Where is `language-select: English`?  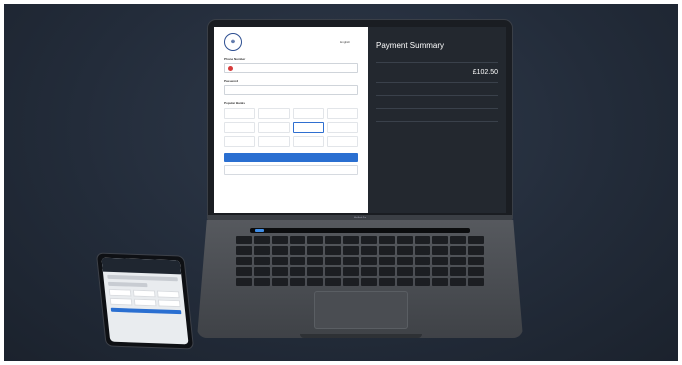 language-select: English is located at coordinates (345, 42).